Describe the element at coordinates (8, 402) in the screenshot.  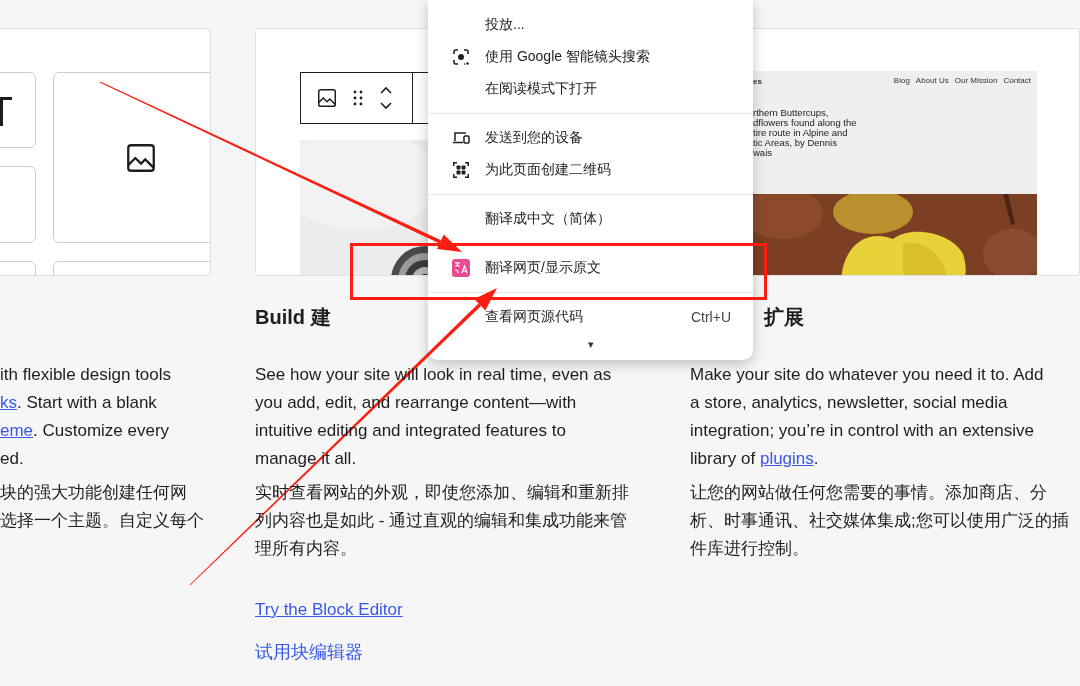
I see `text-link: ks` at that location.